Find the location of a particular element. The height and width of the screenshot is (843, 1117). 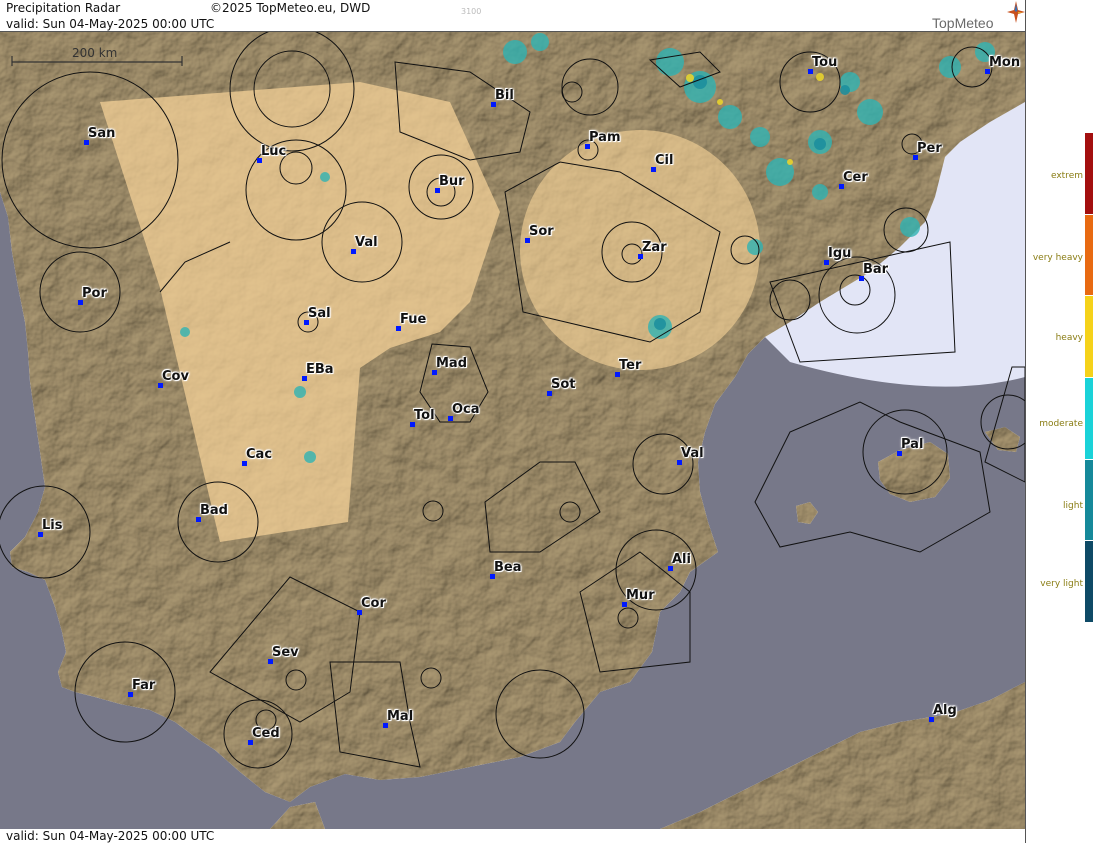

topmeteo-logo: TopMeteo is located at coordinates (963, 23).